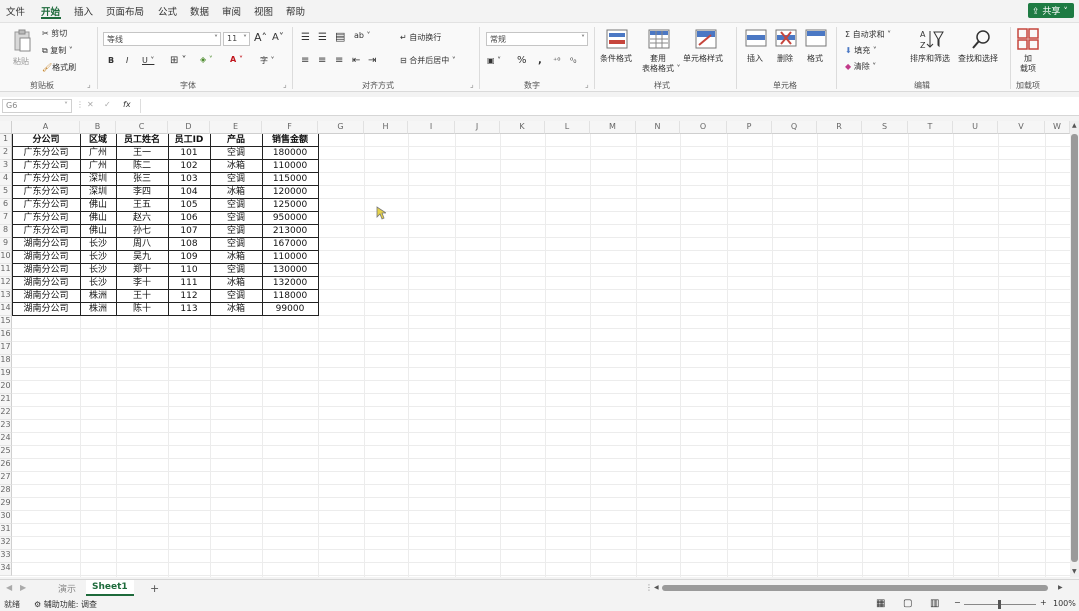 Image resolution: width=1079 pixels, height=611 pixels. What do you see at coordinates (6, 439) in the screenshot?
I see `row-header: 24` at bounding box center [6, 439].